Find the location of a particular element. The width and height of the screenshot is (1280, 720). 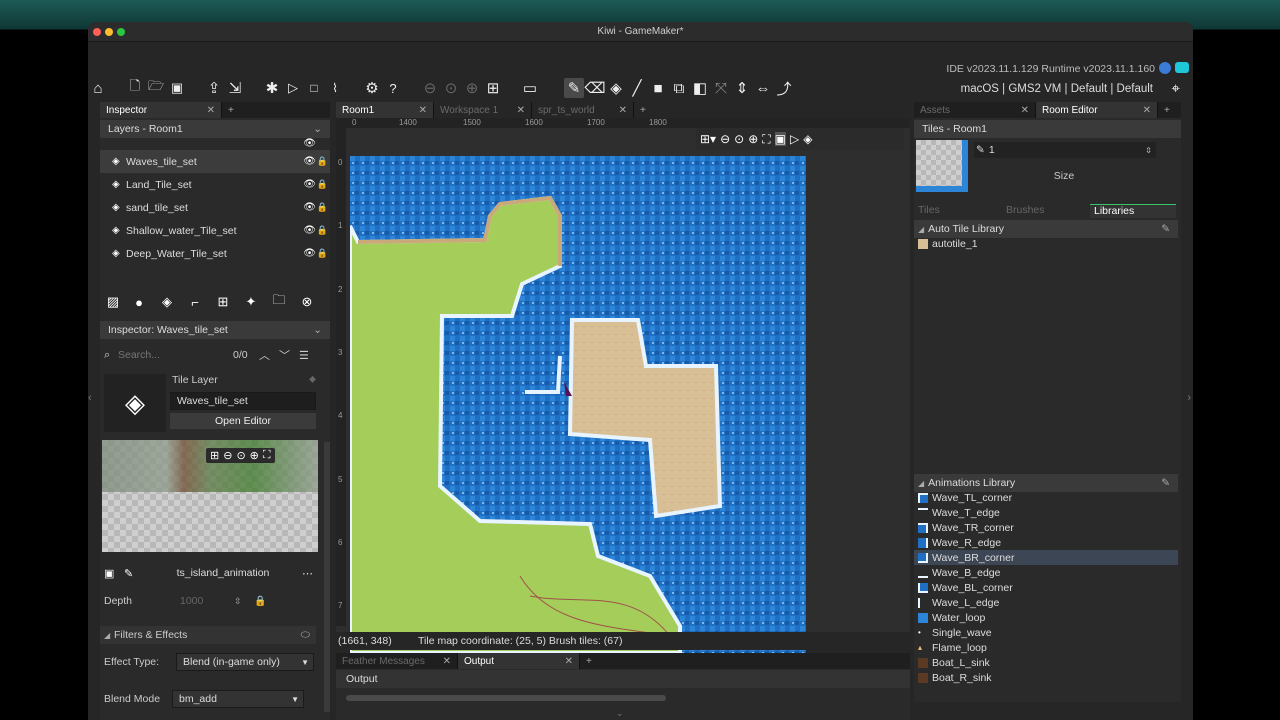

list-item: Wave_T_edge is located at coordinates (1046, 512).